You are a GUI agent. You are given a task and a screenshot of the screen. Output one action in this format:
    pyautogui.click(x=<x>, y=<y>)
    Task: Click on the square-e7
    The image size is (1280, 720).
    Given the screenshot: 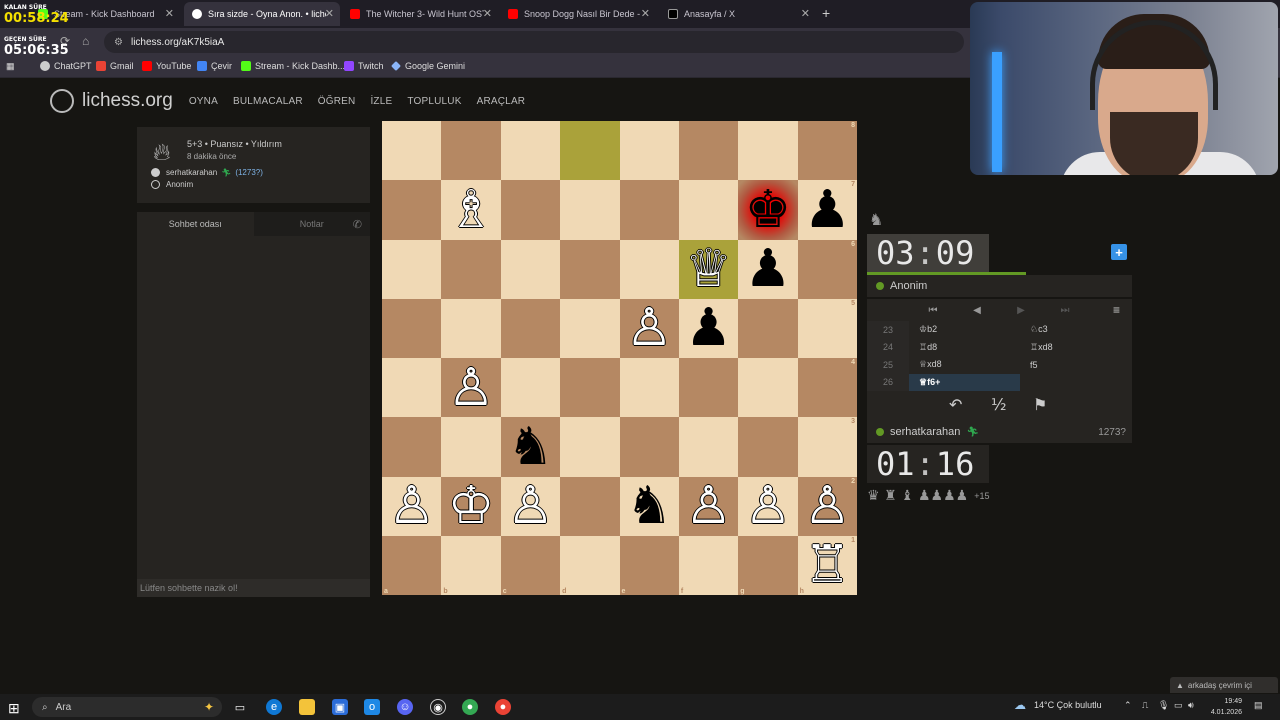 What is the action you would take?
    pyautogui.click(x=649, y=210)
    